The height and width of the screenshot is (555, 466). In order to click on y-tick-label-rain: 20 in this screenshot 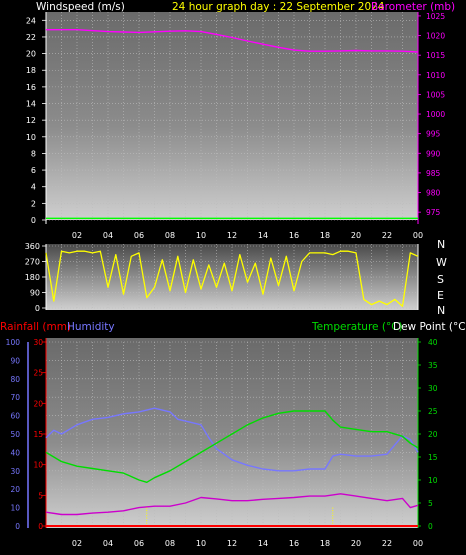, I will do `click(38, 403)`.